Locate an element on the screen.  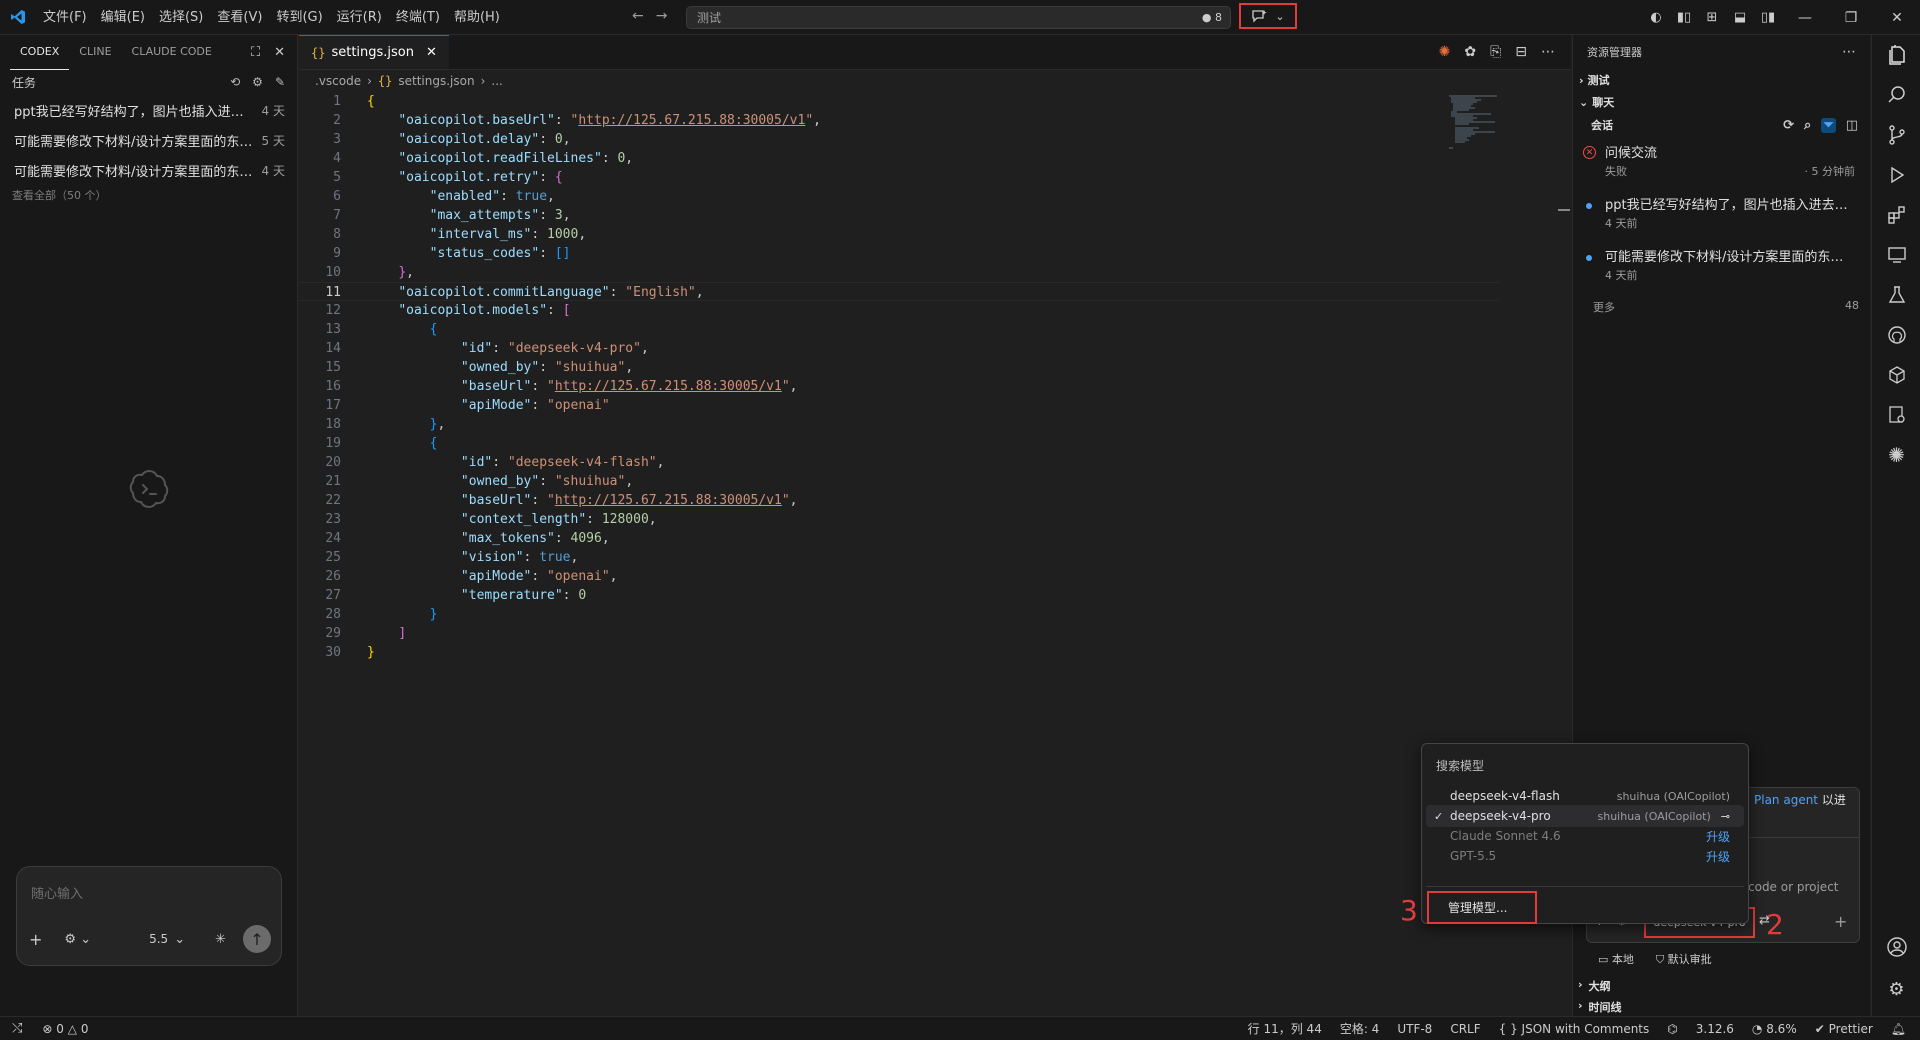
session-item: 可能需要修改下材料/设计方案里面的东西... 4 天前 is located at coordinates (1721, 267).